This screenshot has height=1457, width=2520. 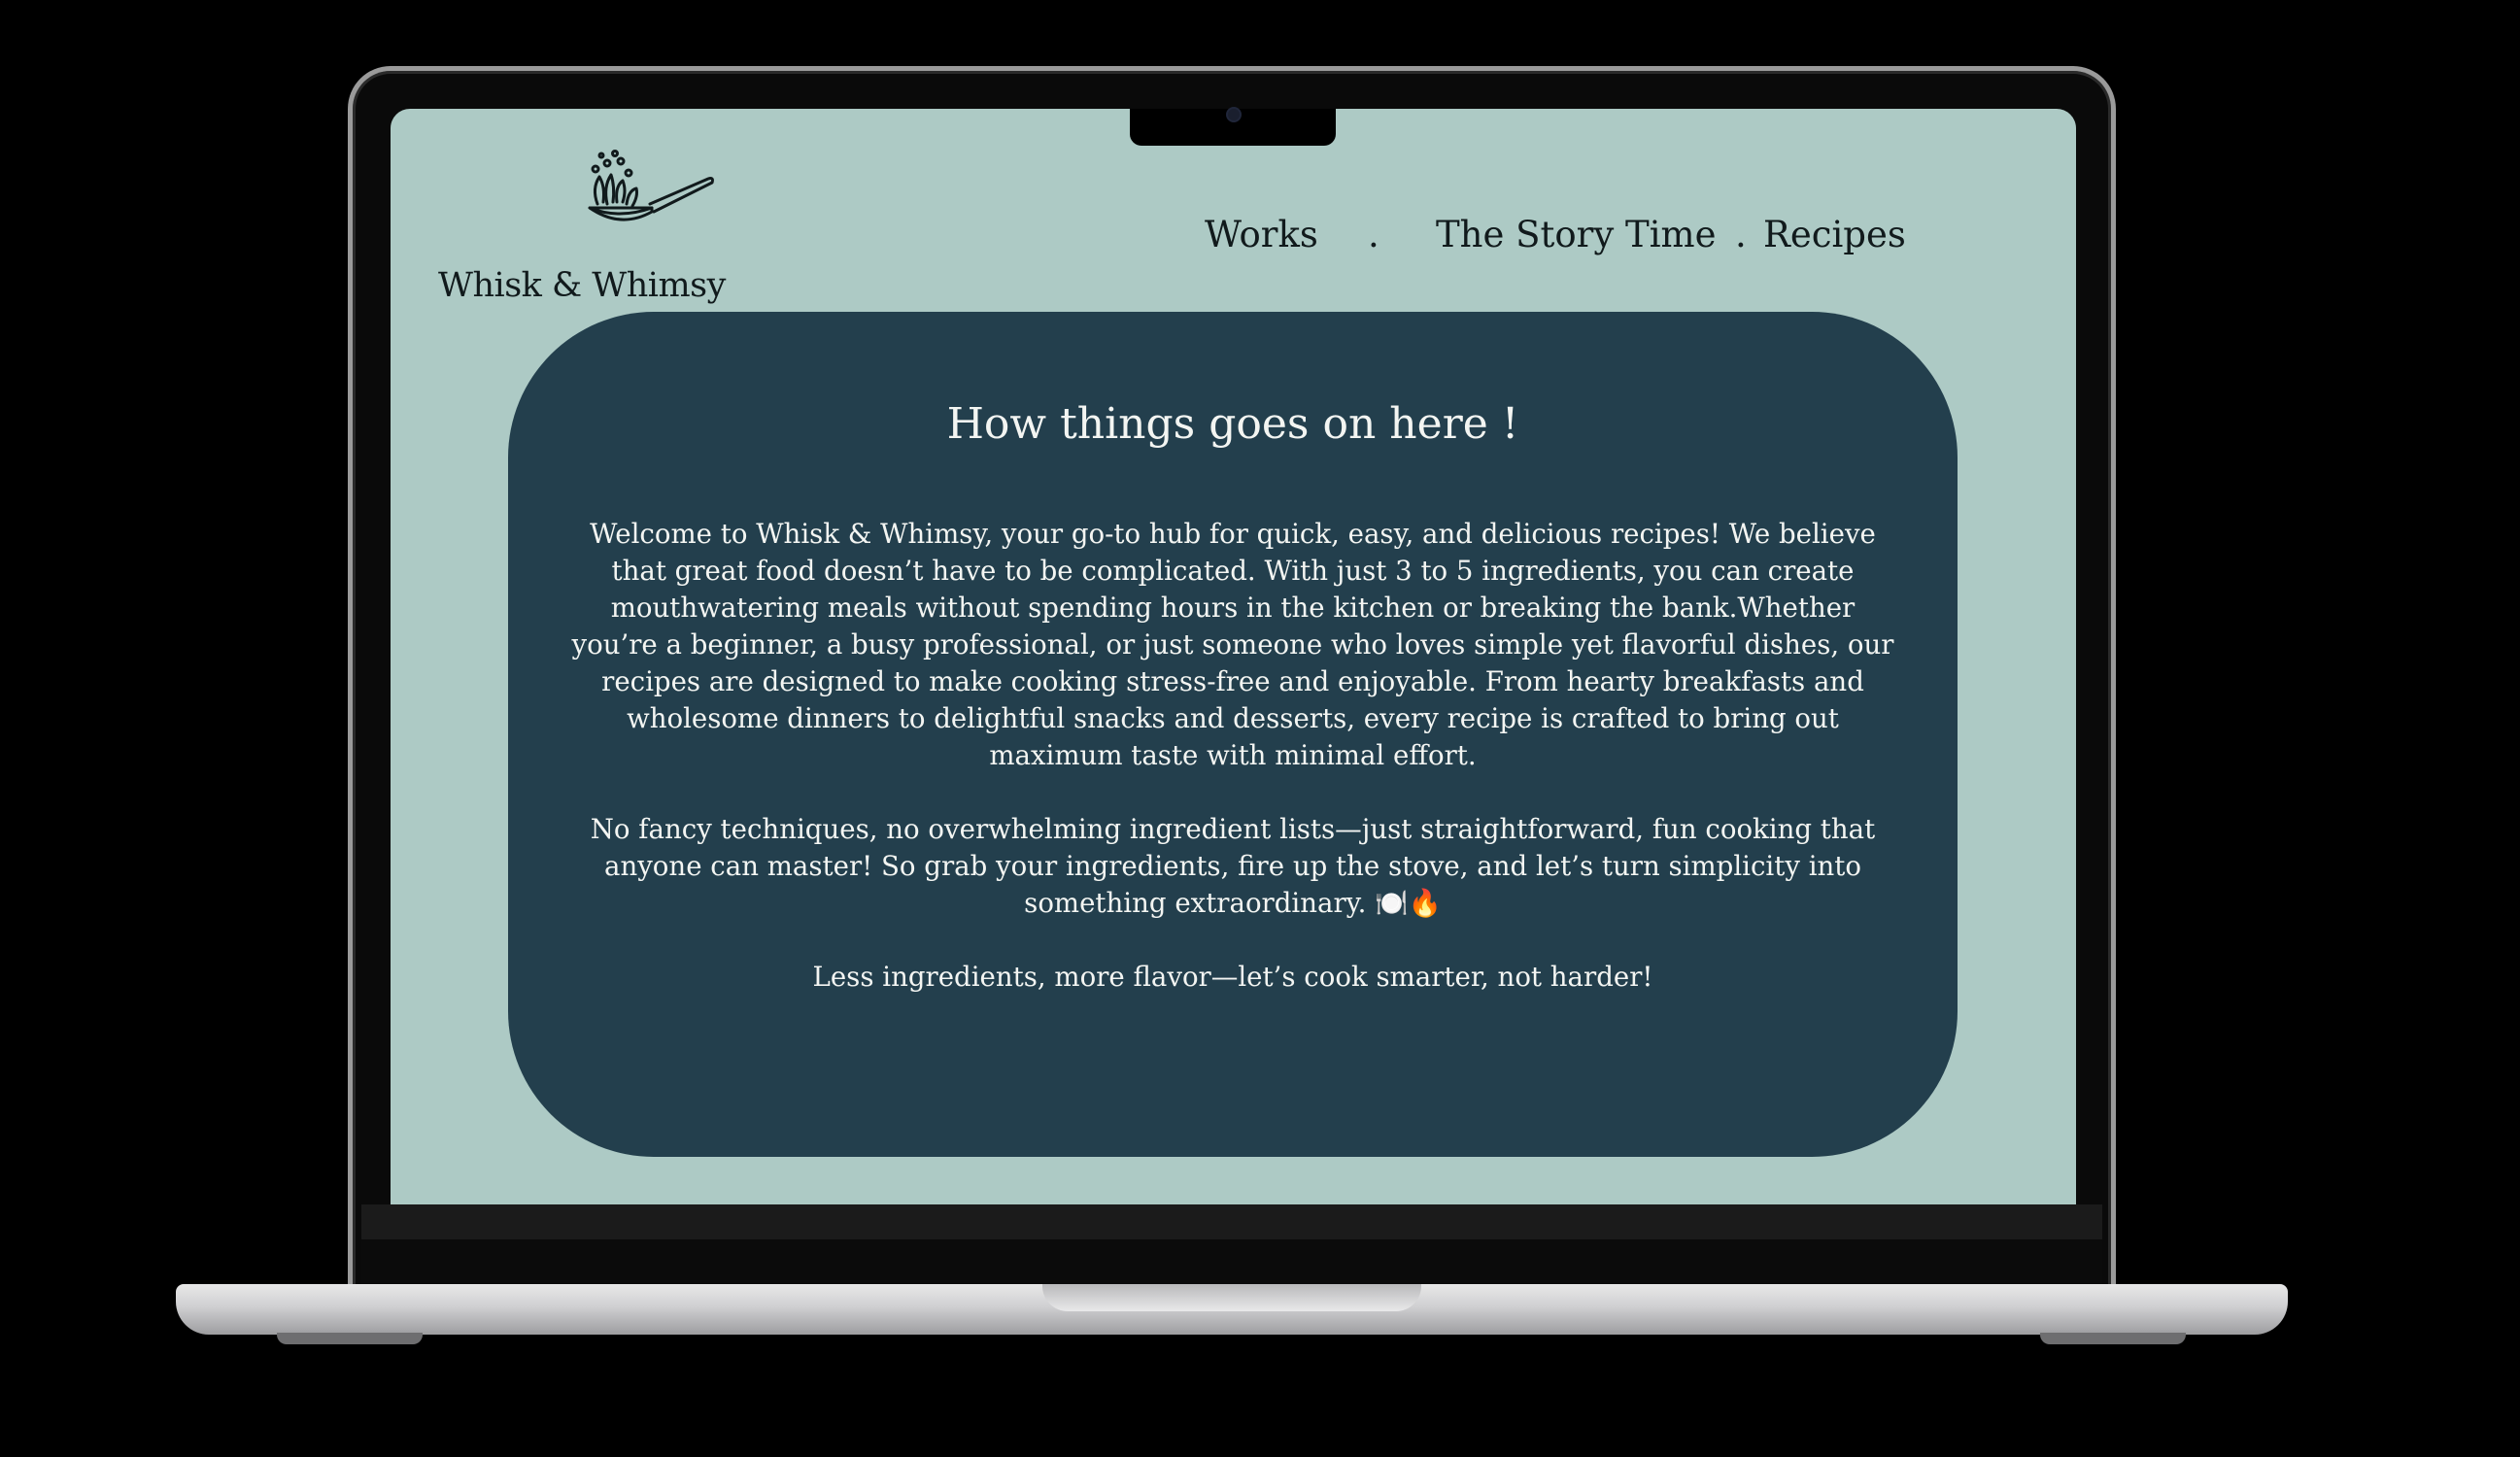 What do you see at coordinates (2113, 1338) in the screenshot?
I see `laptop-foot-right` at bounding box center [2113, 1338].